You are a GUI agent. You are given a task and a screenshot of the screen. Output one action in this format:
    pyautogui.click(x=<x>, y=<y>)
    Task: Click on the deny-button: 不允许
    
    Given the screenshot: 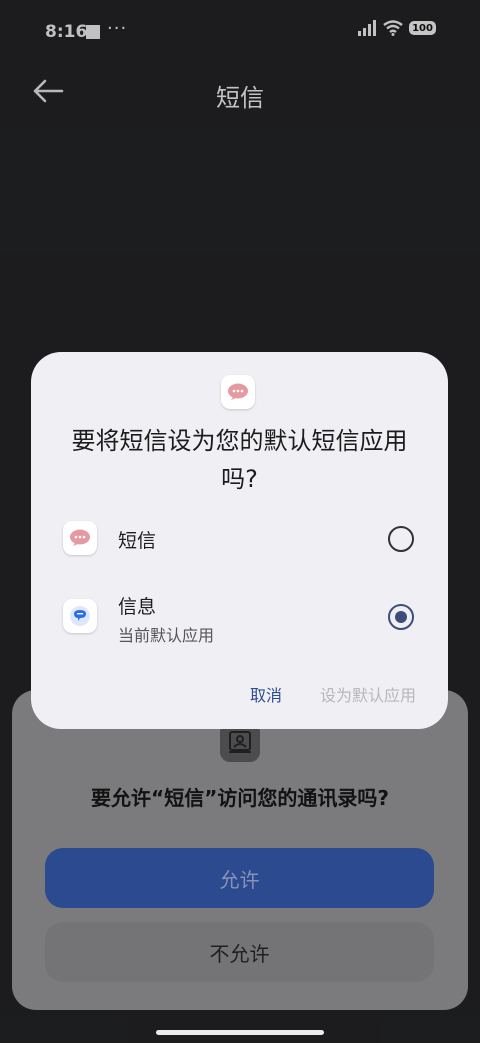 What is the action you would take?
    pyautogui.click(x=239, y=952)
    